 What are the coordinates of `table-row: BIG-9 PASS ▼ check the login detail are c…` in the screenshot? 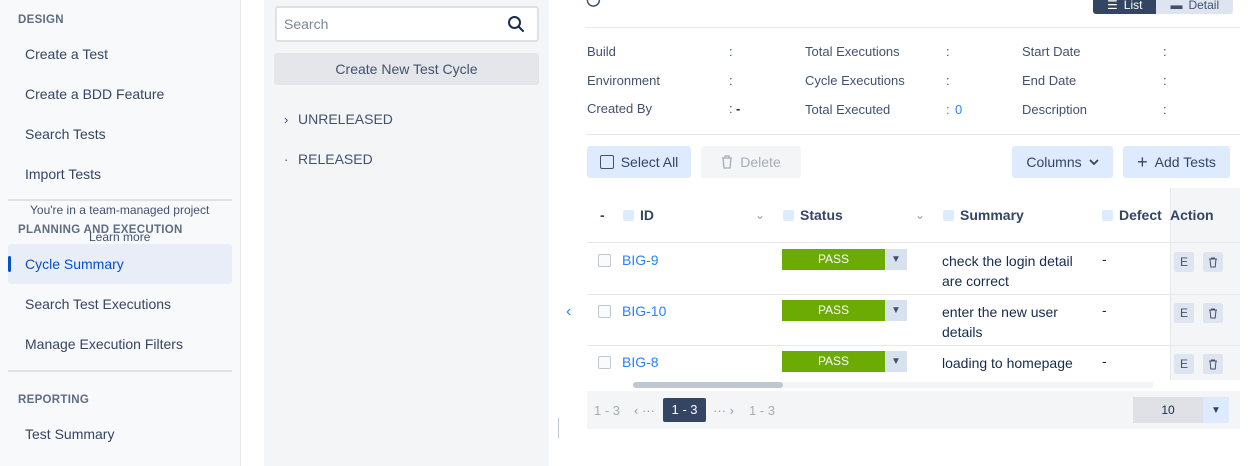 It's located at (913, 269).